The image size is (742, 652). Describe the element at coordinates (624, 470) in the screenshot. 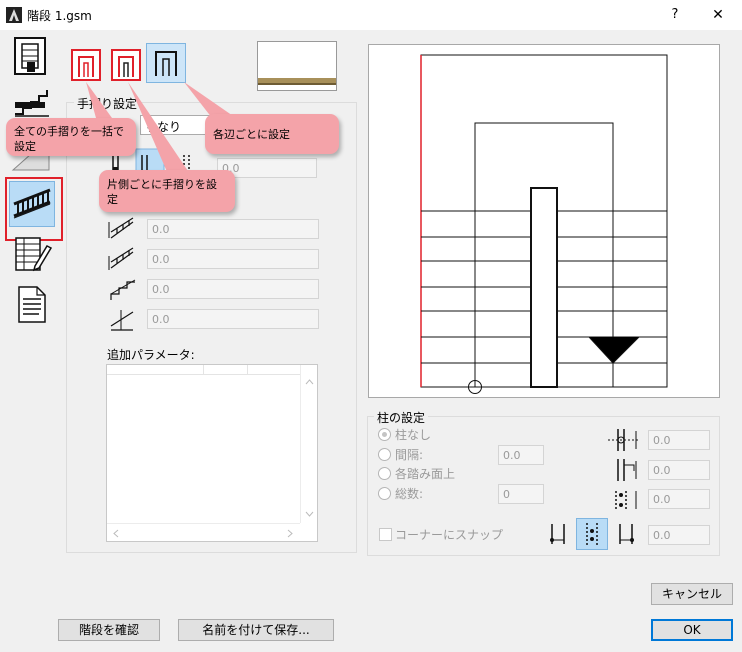

I see `column-width-icon` at that location.